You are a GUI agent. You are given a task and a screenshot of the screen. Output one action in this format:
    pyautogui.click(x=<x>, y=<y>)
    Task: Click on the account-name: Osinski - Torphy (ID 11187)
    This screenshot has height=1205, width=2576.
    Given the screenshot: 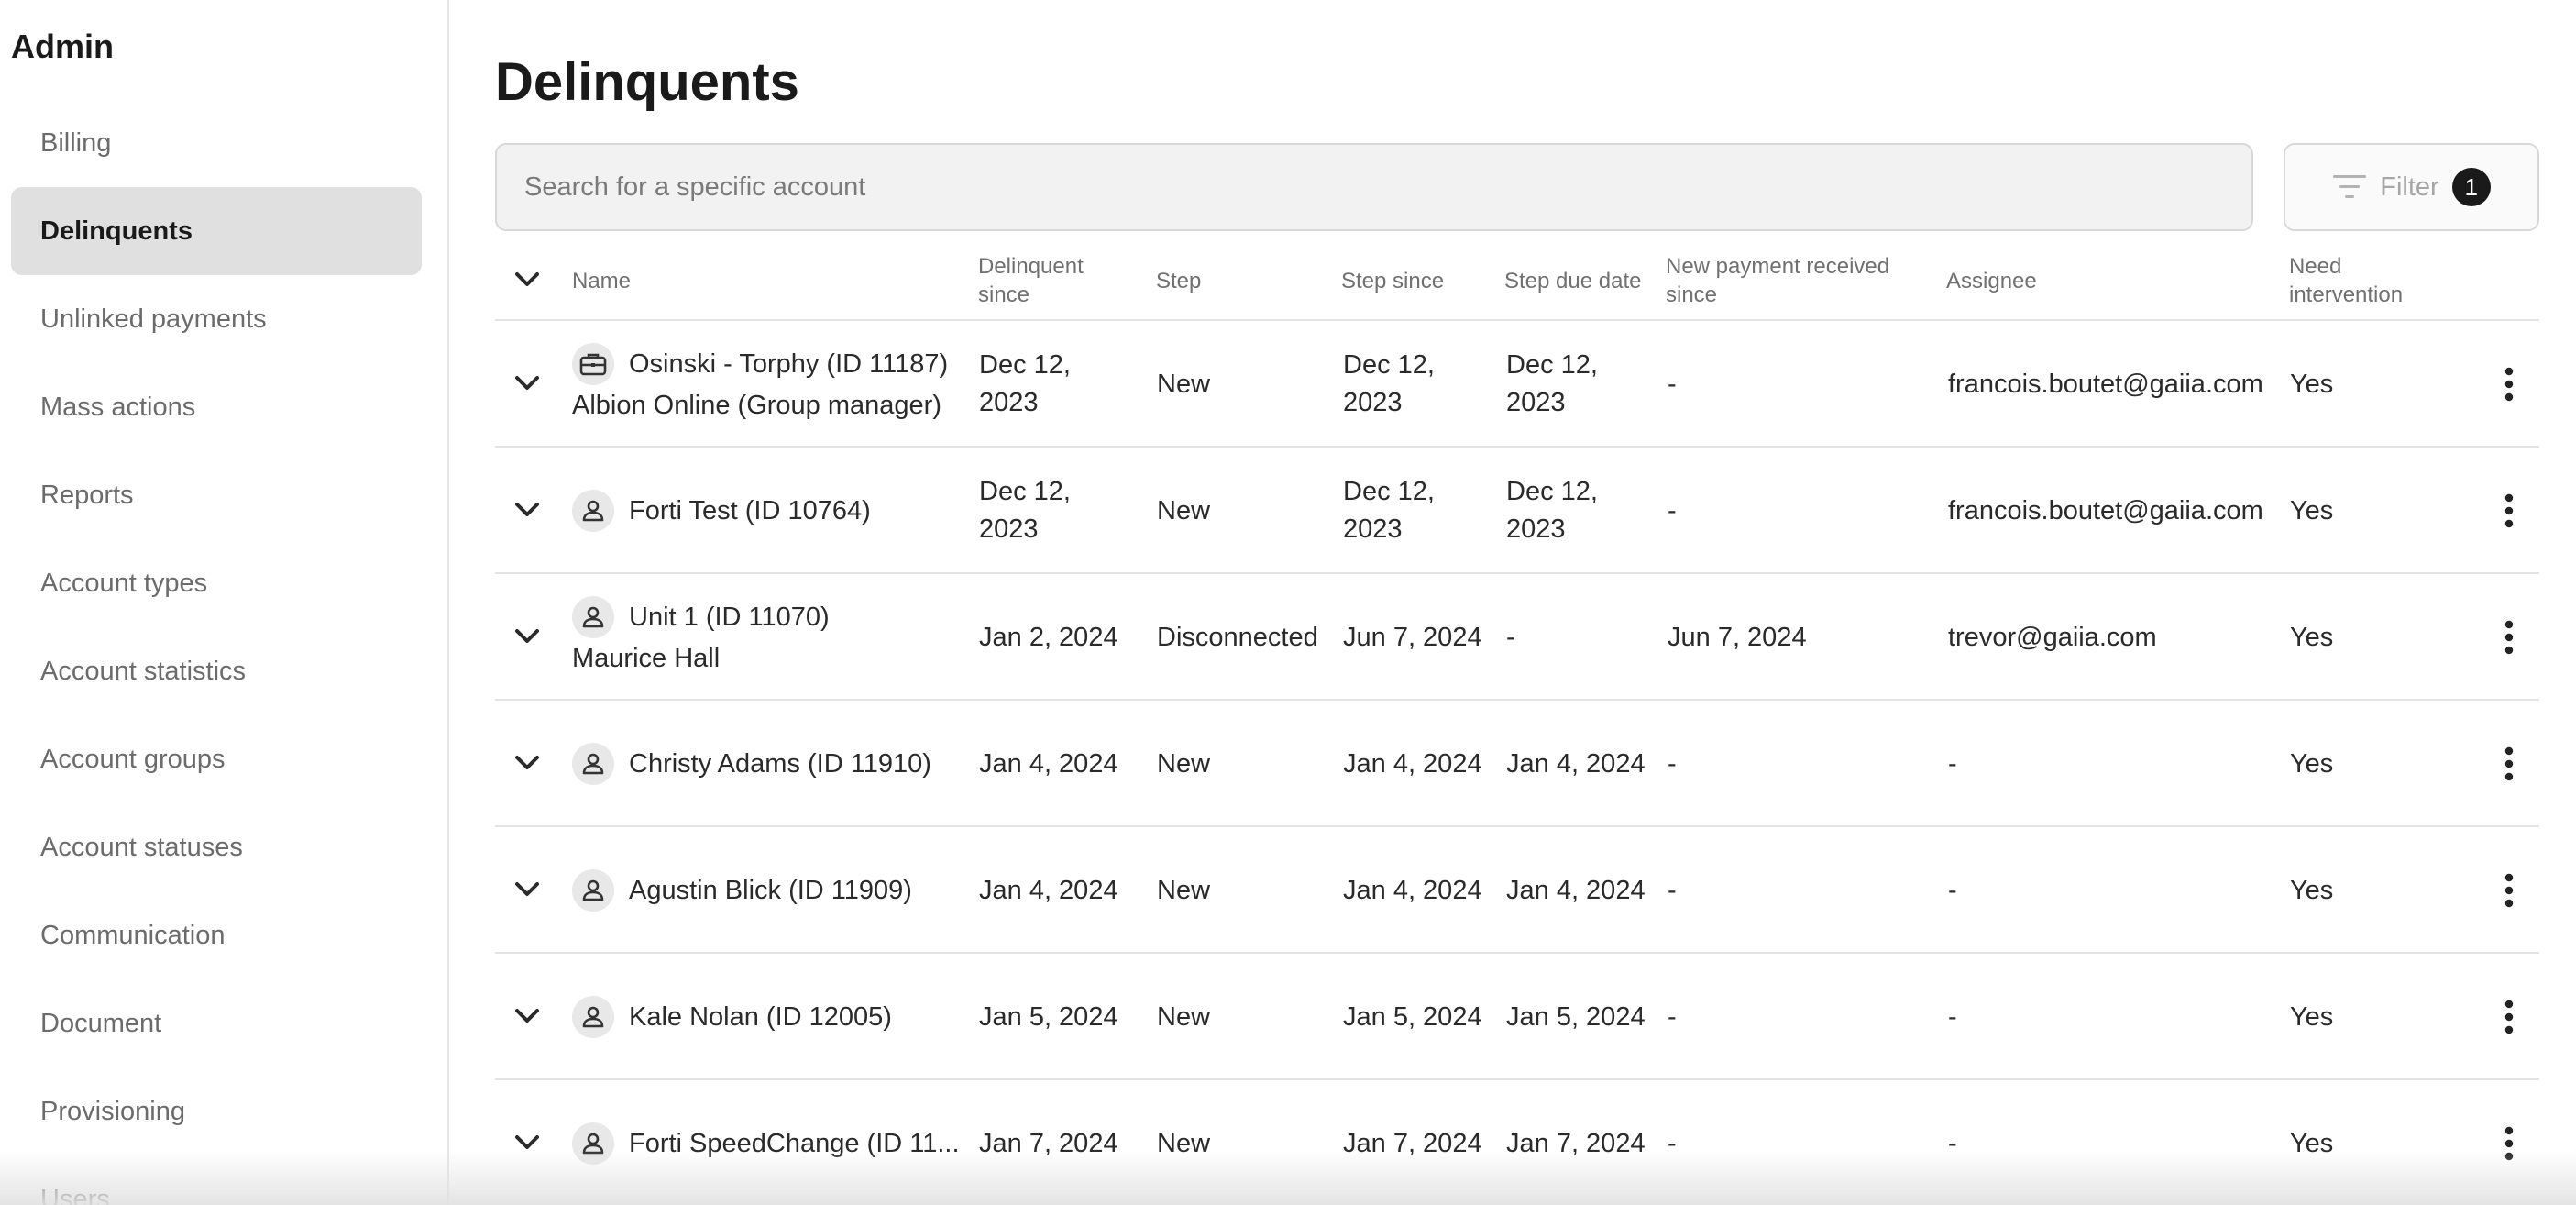 What is the action you would take?
    pyautogui.click(x=788, y=364)
    